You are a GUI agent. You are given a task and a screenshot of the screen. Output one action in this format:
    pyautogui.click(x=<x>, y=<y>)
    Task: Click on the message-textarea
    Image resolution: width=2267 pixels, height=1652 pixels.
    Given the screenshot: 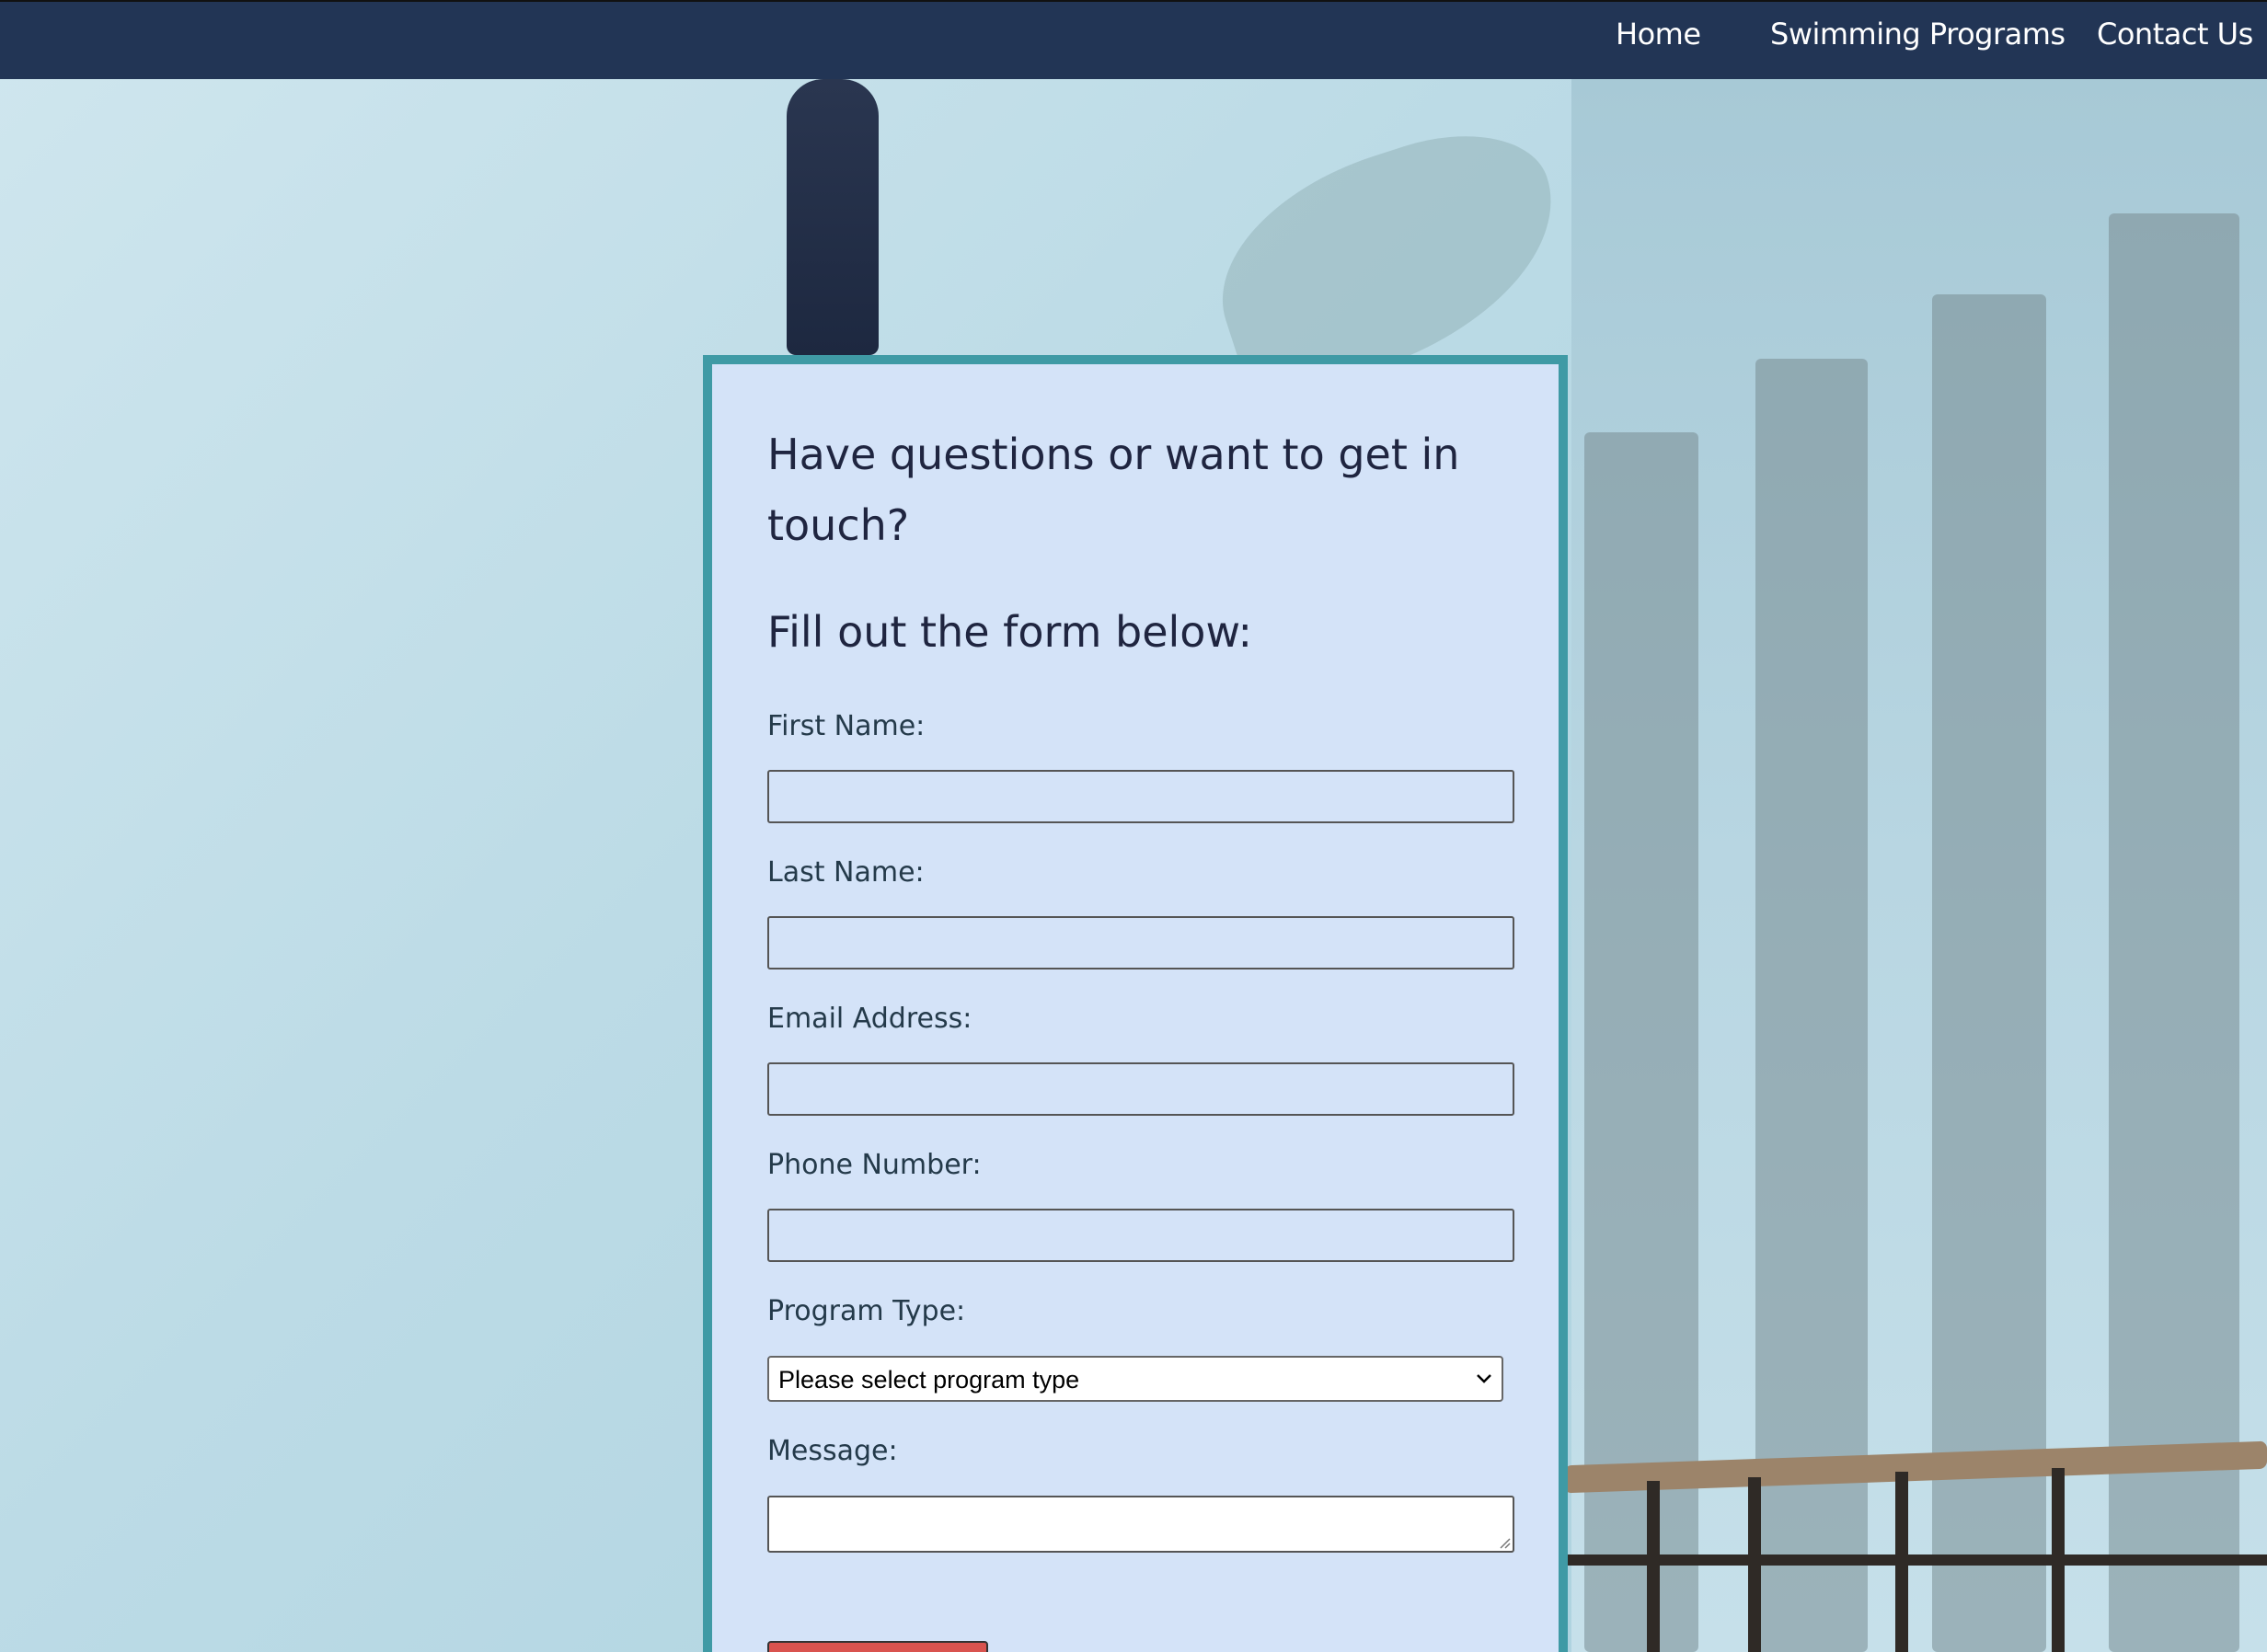 What is the action you would take?
    pyautogui.click(x=1140, y=1524)
    